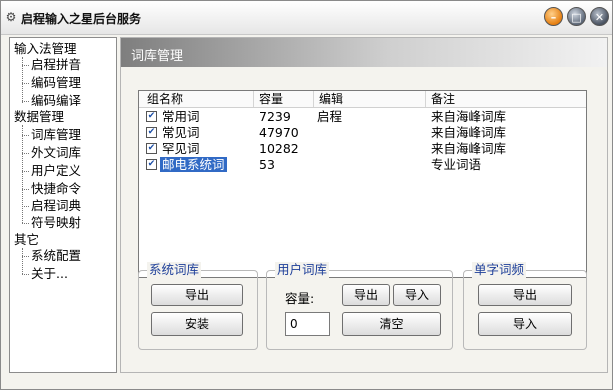 This screenshot has width=613, height=390. What do you see at coordinates (56, 99) in the screenshot?
I see `tree-item-code-compile: 编码编译` at bounding box center [56, 99].